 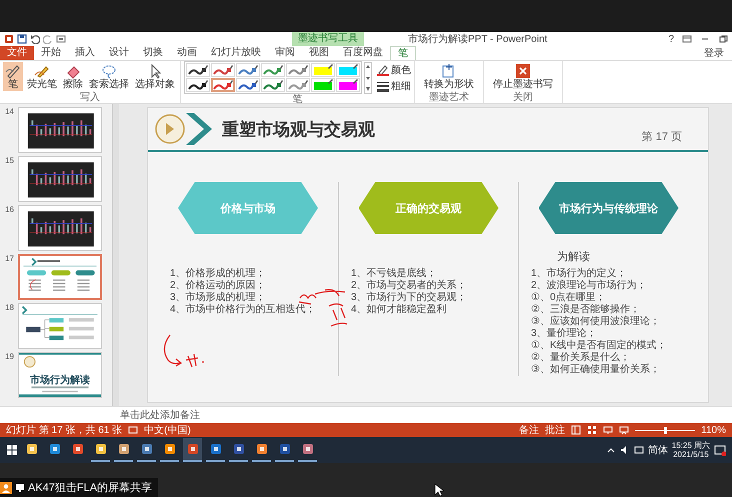 I want to click on save-icon, so click(x=22, y=39).